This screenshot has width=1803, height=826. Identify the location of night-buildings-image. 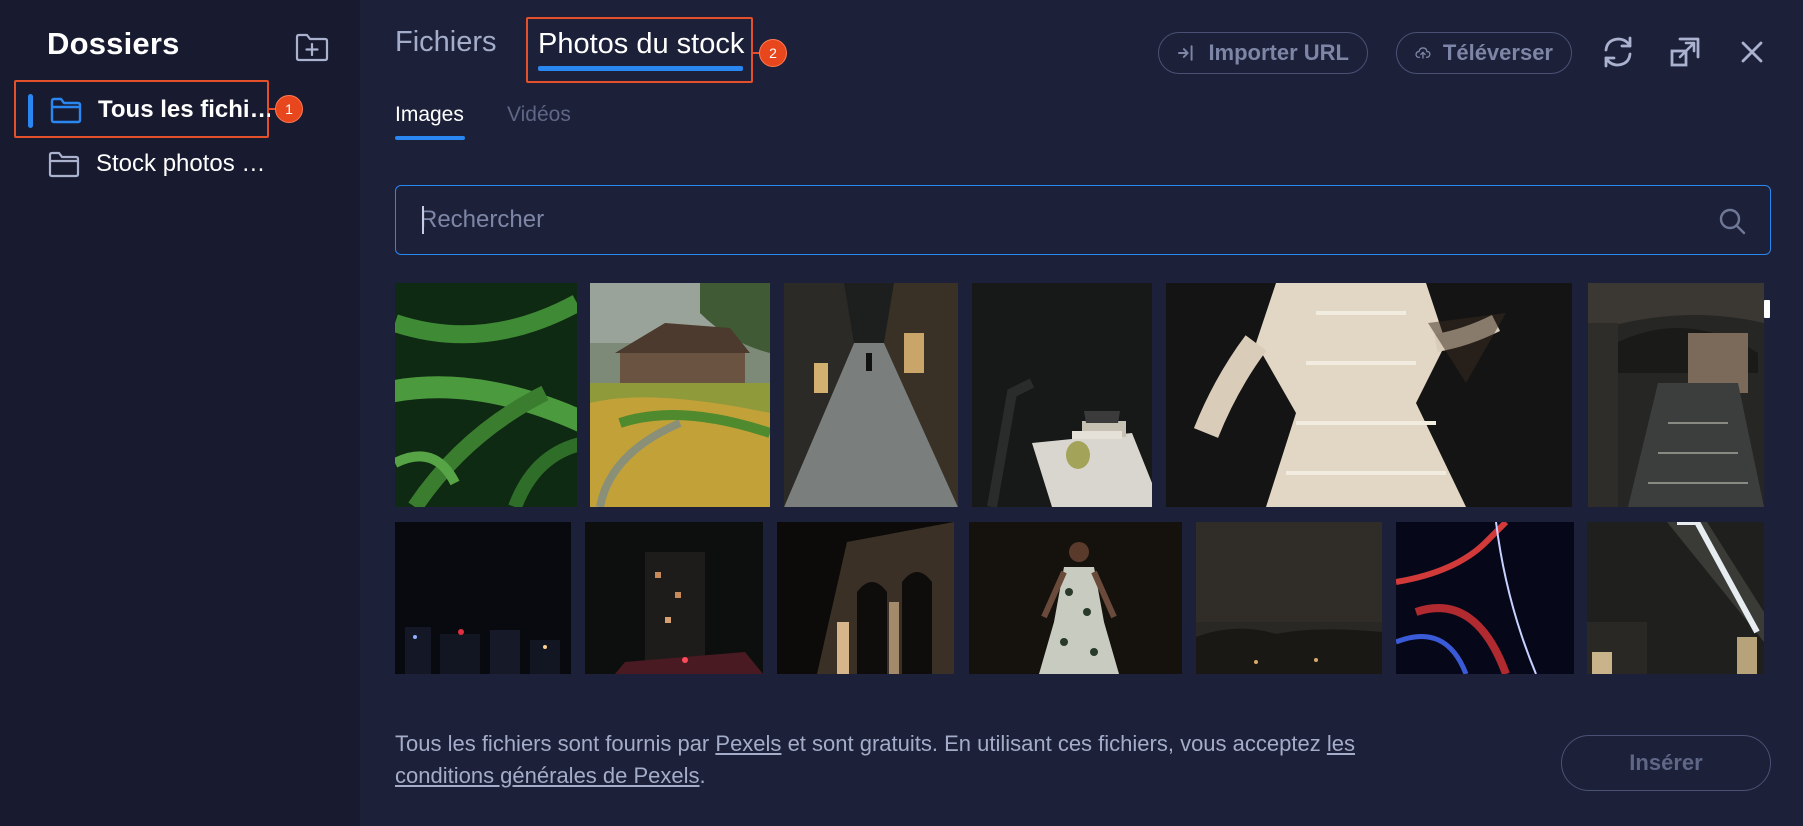
(674, 598).